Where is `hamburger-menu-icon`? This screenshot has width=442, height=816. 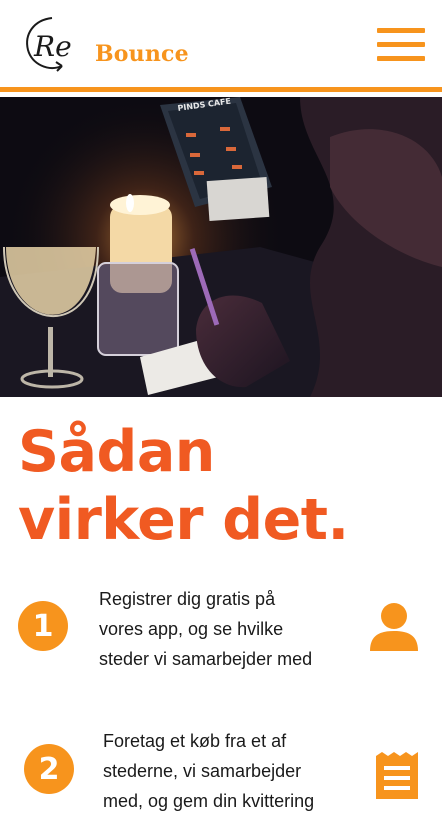 hamburger-menu-icon is located at coordinates (402, 45).